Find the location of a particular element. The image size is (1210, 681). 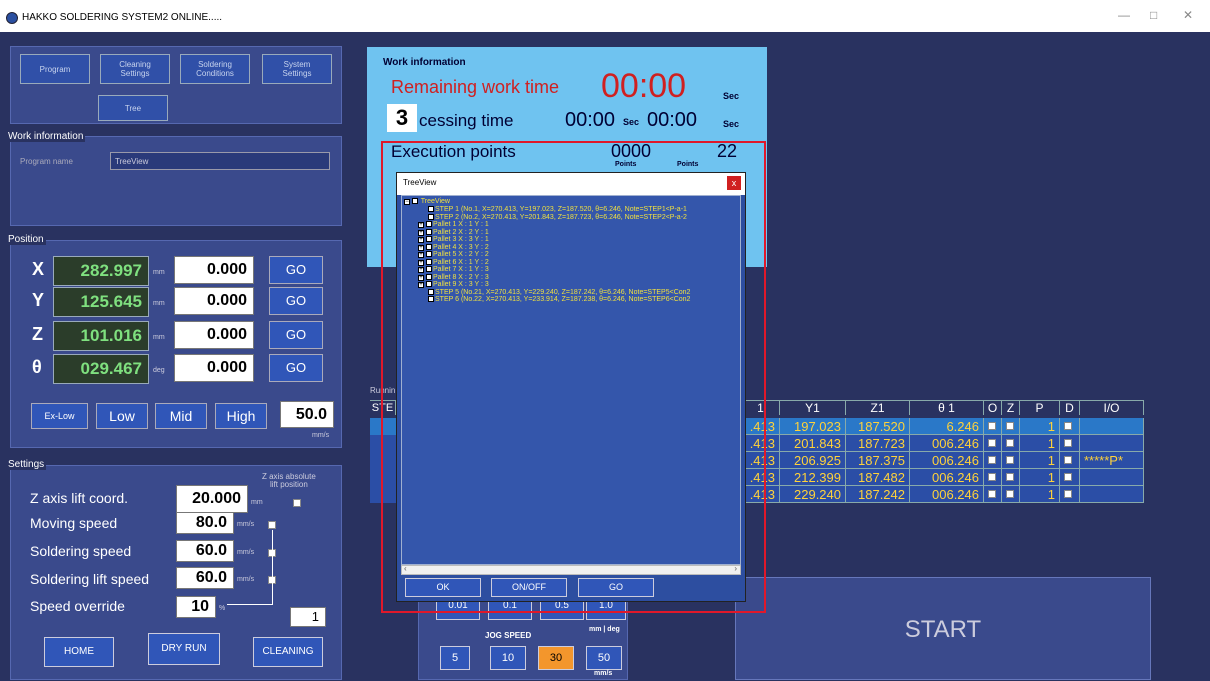

soldering-speed-label: Soldering speed is located at coordinates (81, 551).